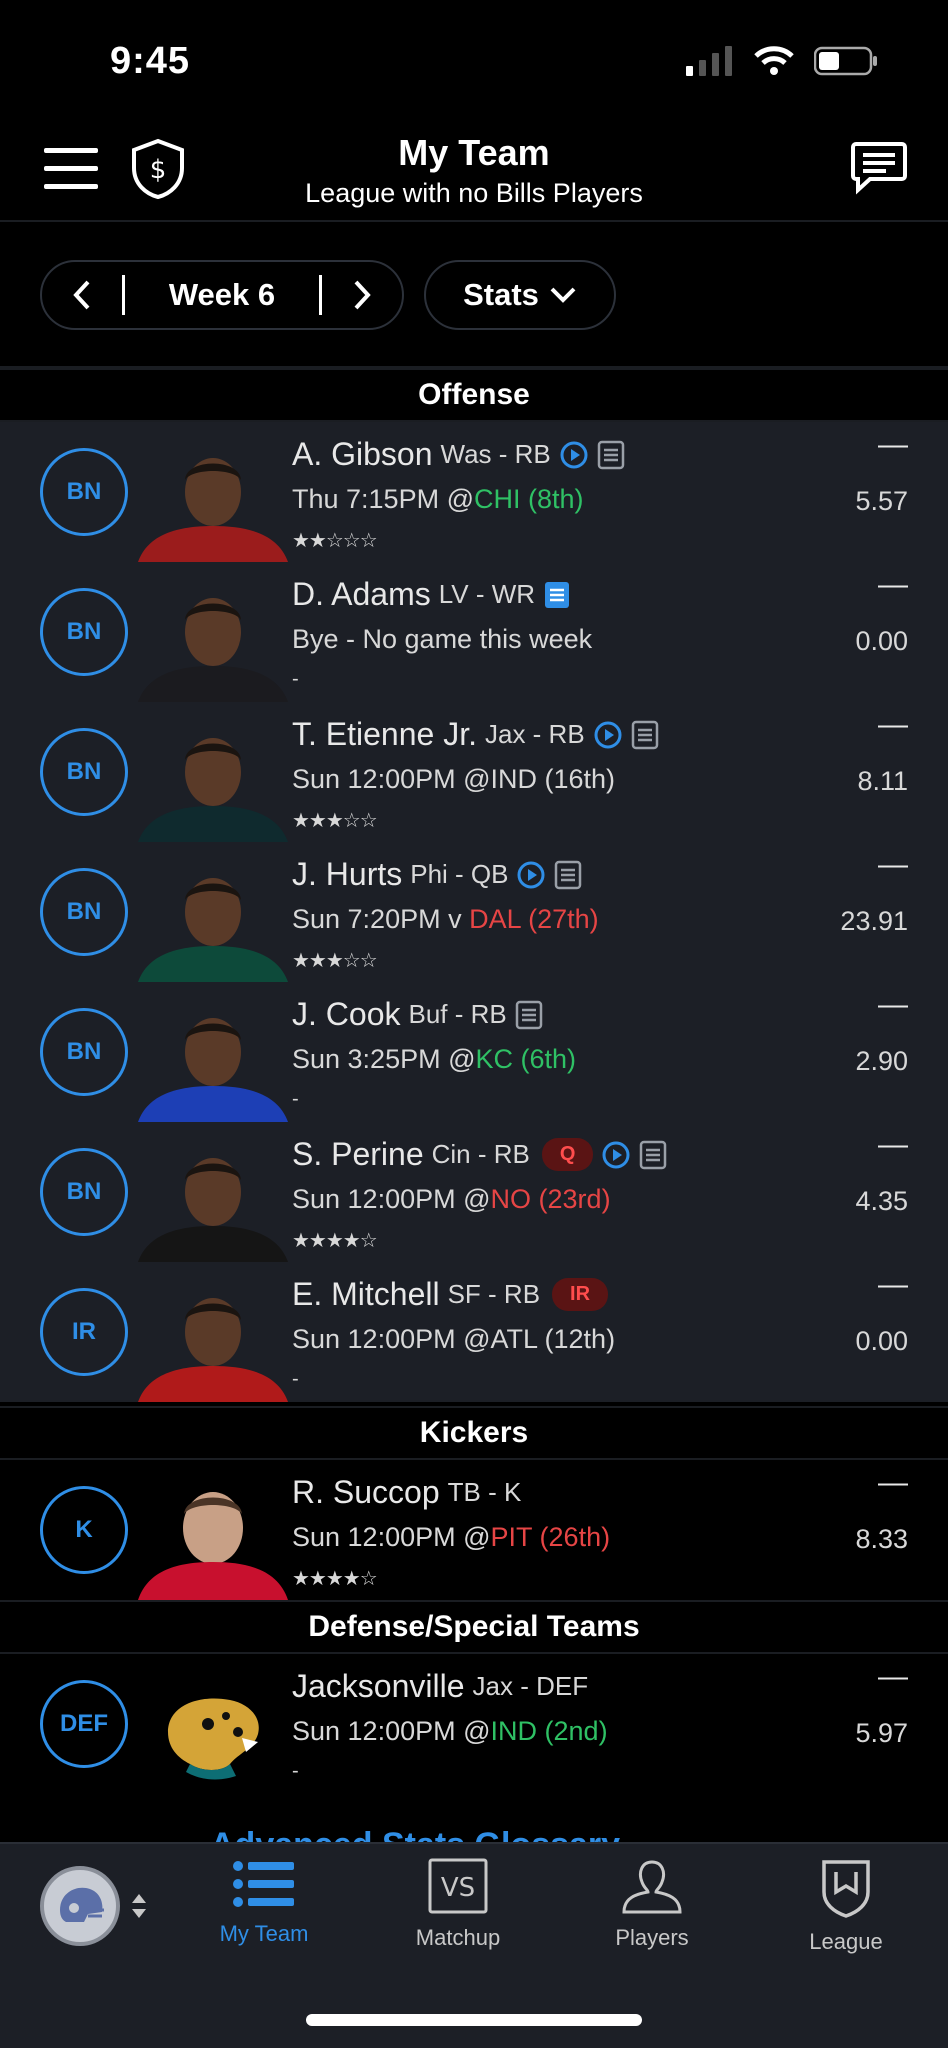 The height and width of the screenshot is (2048, 948). I want to click on player-name: D. Adams, so click(361, 594).